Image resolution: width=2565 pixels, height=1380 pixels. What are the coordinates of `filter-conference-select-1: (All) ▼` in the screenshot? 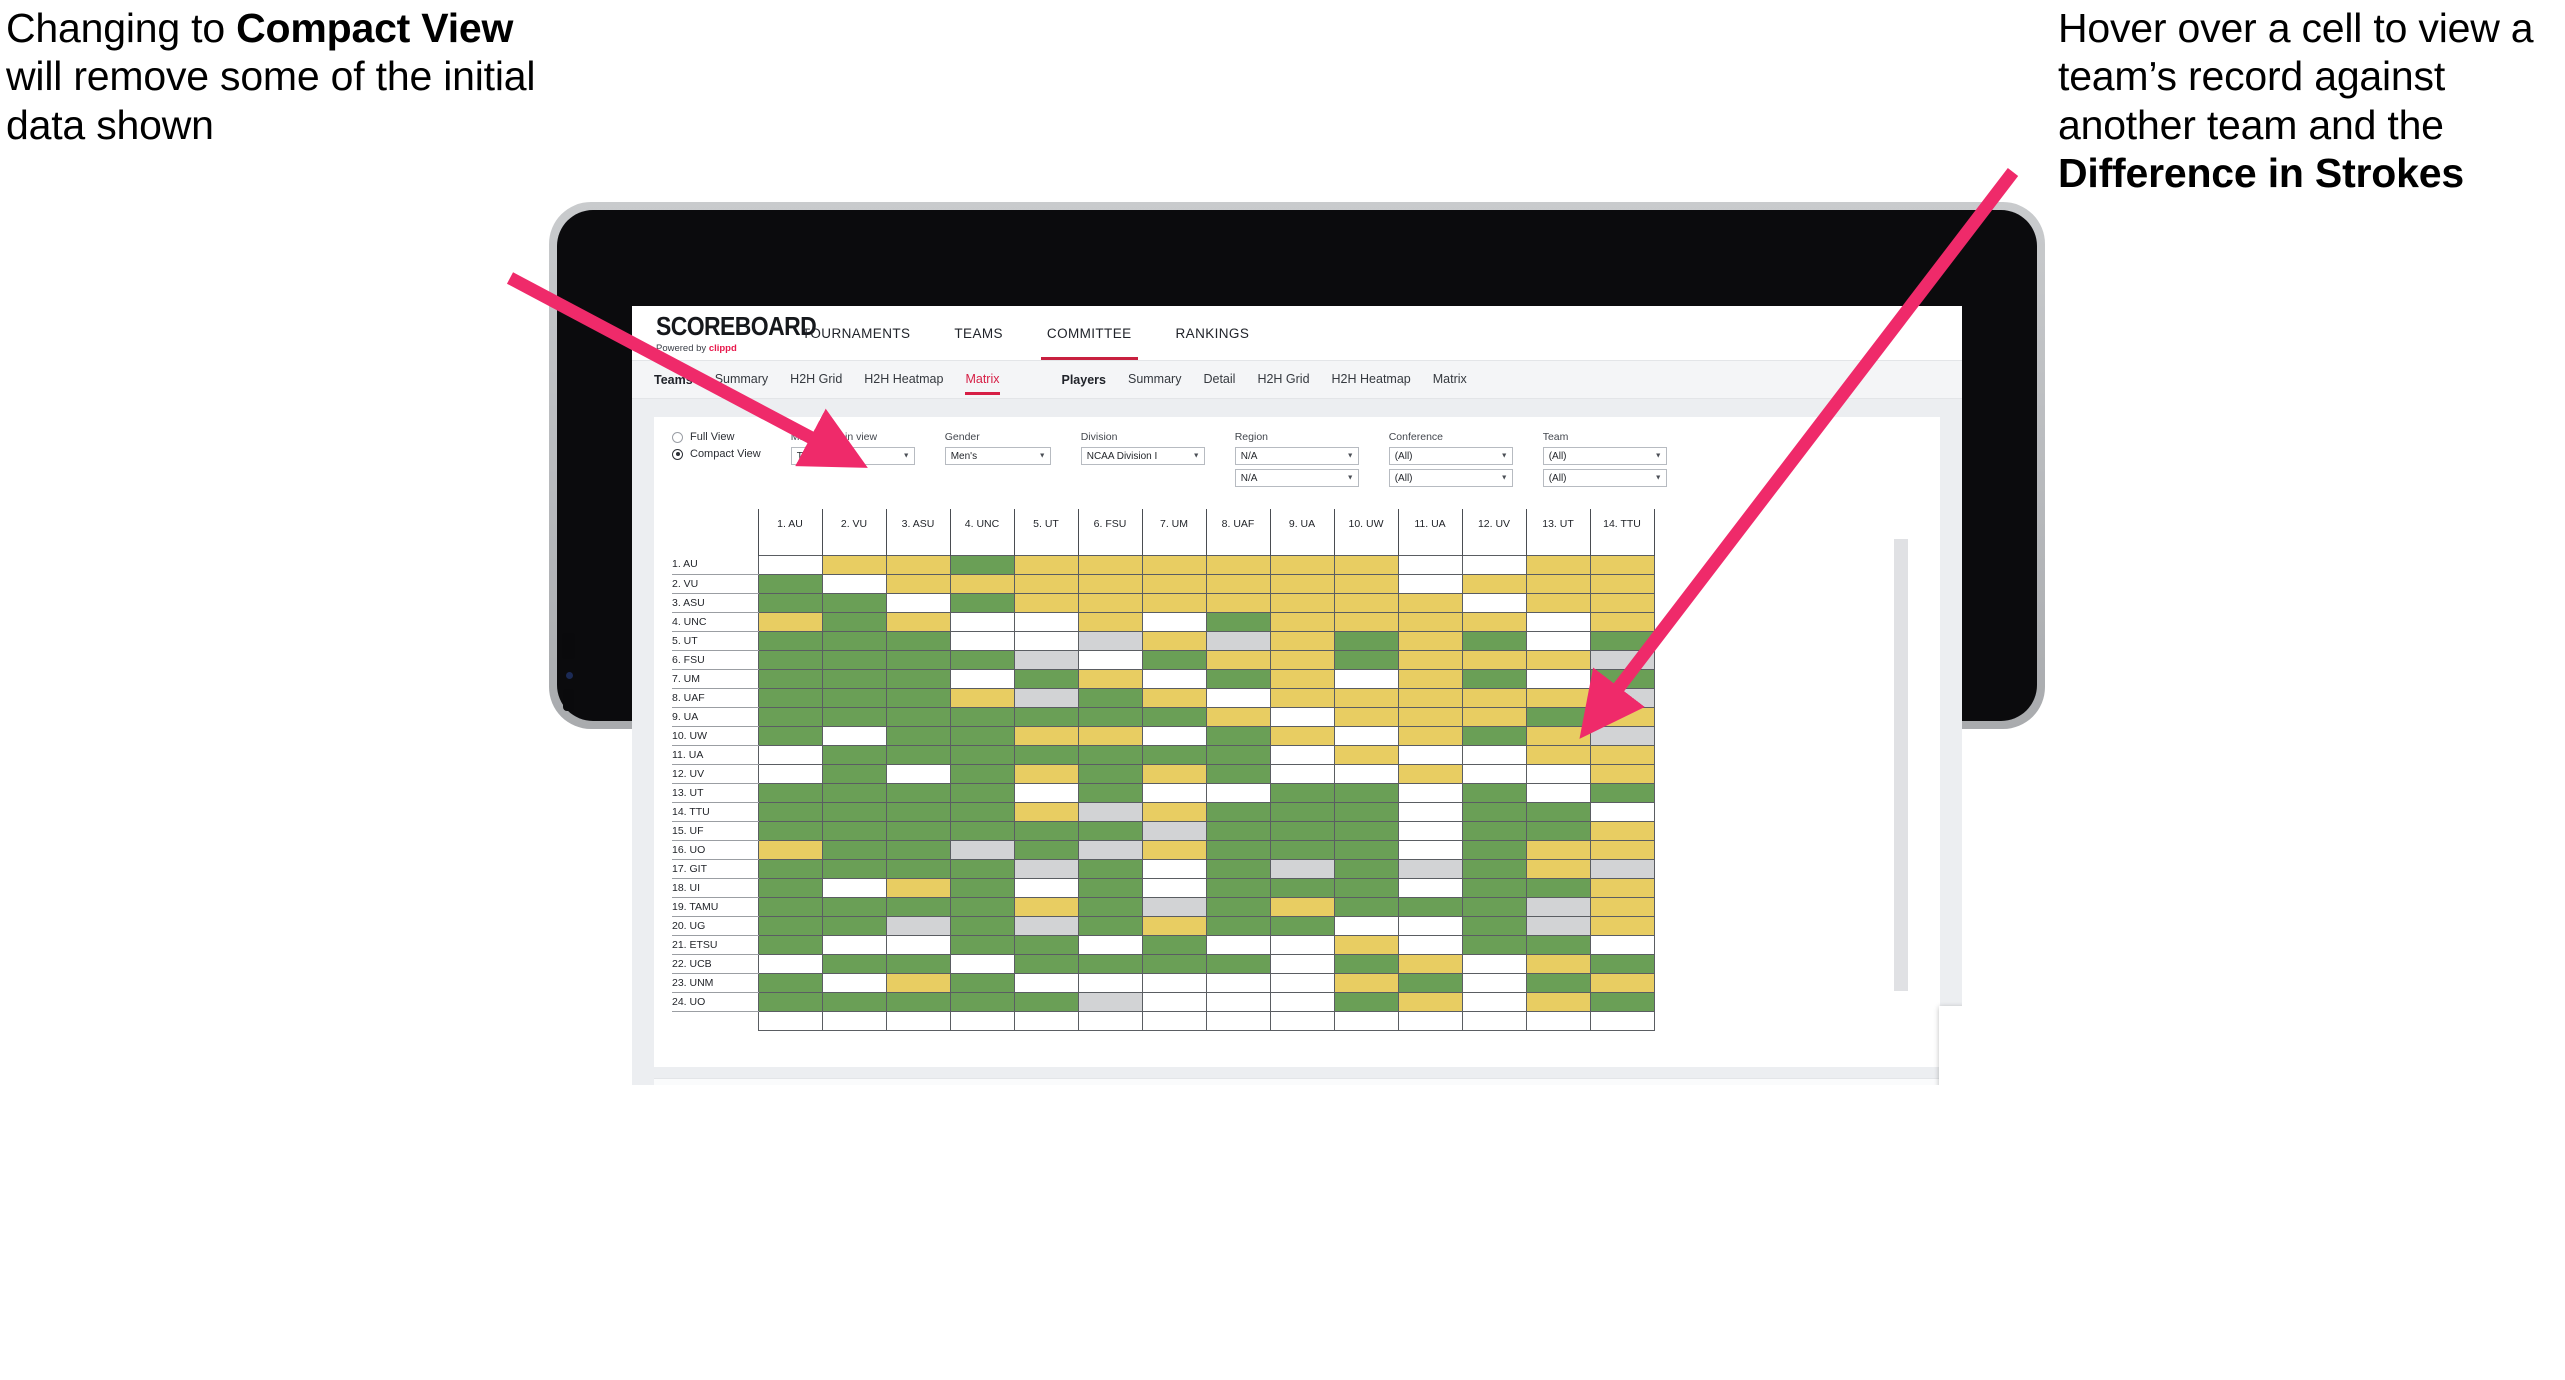 It's located at (1450, 456).